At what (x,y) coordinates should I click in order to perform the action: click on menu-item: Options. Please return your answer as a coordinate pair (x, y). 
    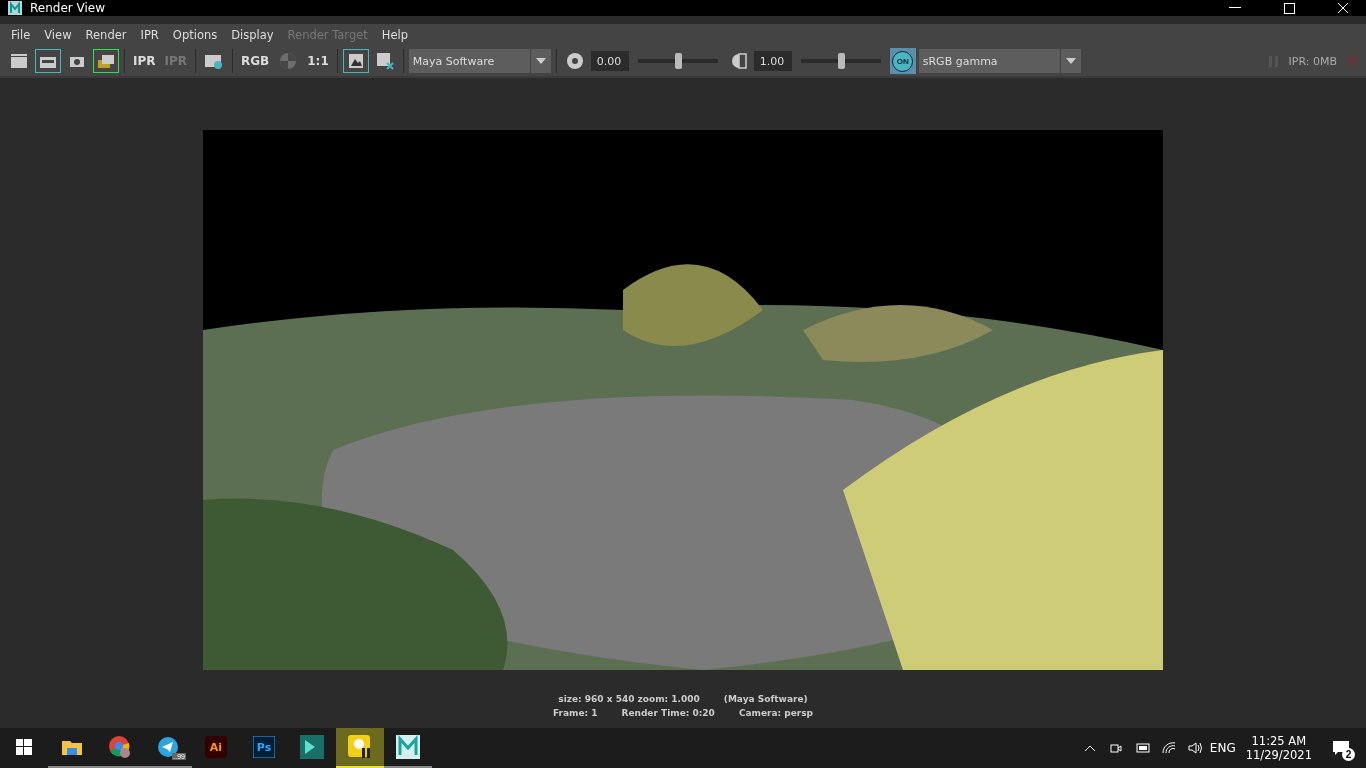
    Looking at the image, I should click on (195, 35).